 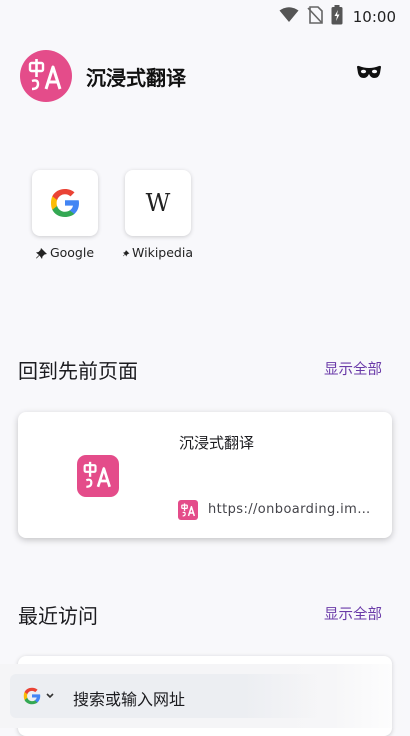 I want to click on tab-thumbnail, so click(x=98, y=476).